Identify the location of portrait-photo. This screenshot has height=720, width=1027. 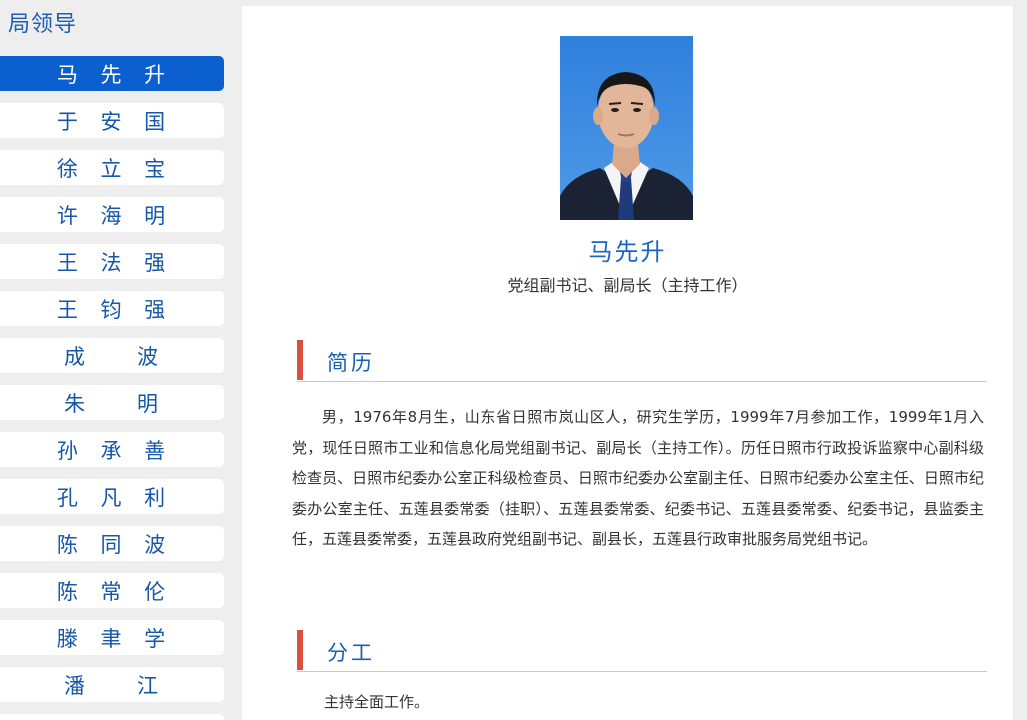
(626, 128).